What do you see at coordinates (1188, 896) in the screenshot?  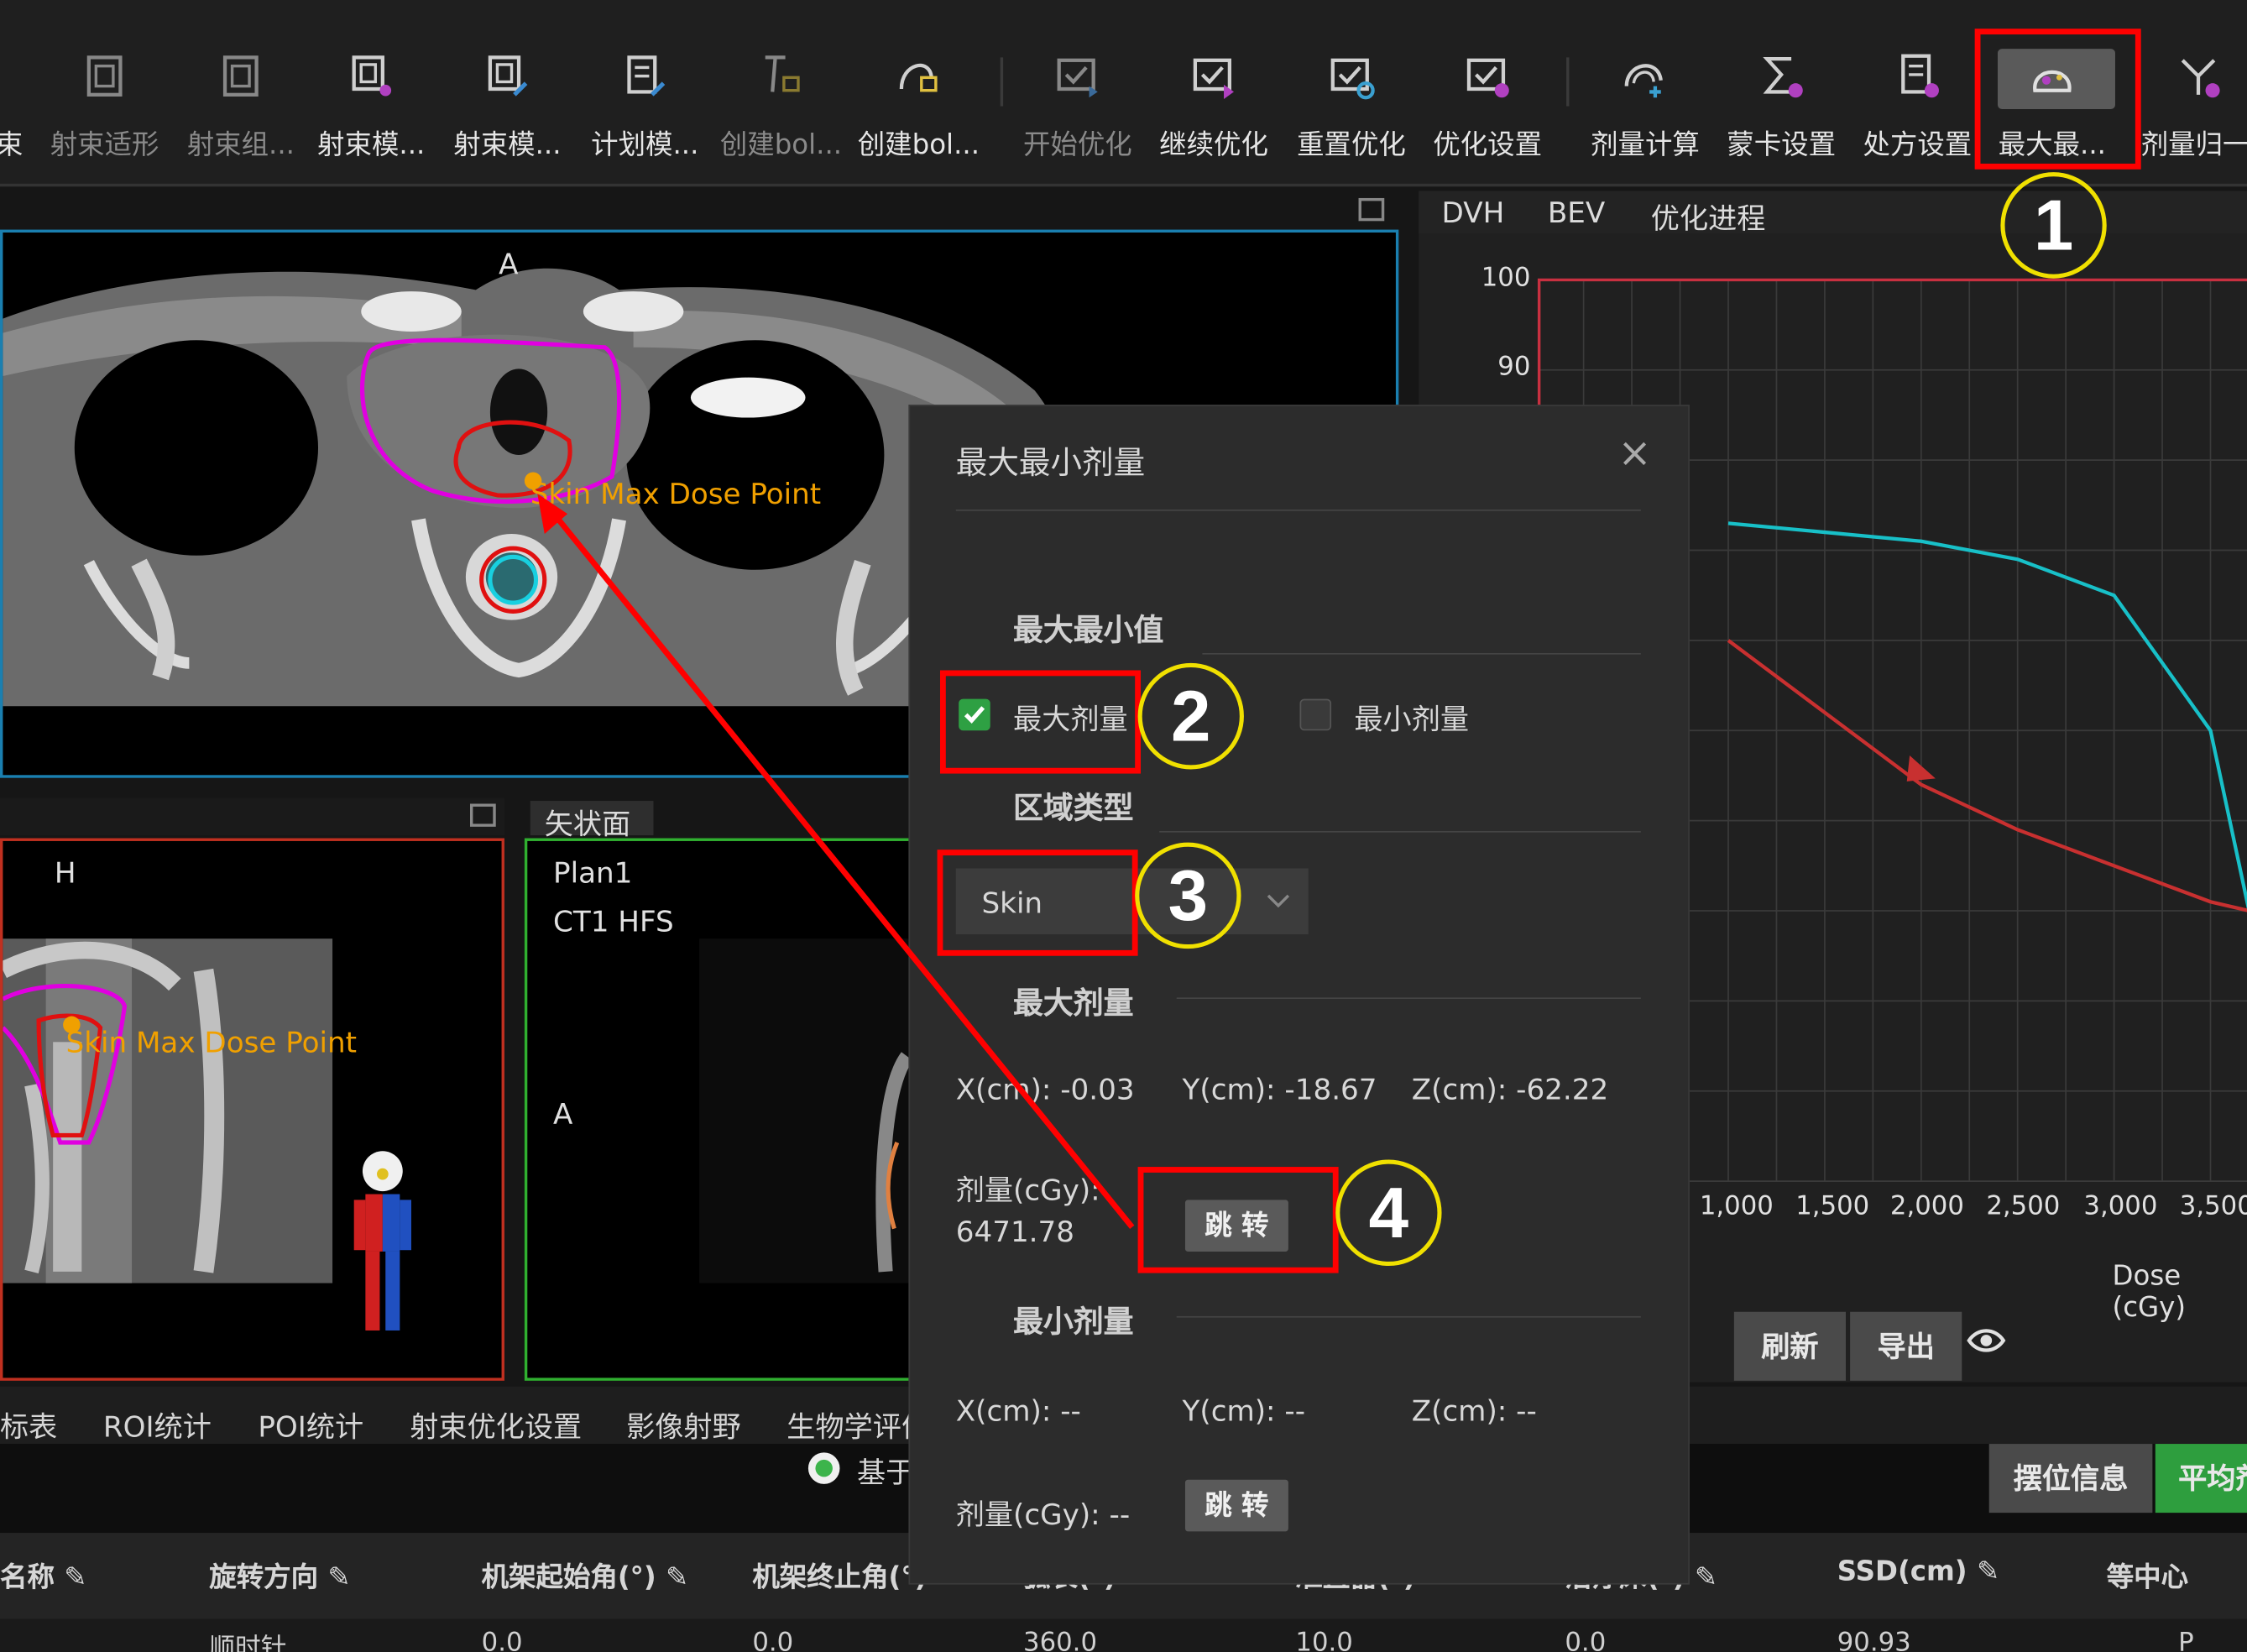 I see `step-marker: 3` at bounding box center [1188, 896].